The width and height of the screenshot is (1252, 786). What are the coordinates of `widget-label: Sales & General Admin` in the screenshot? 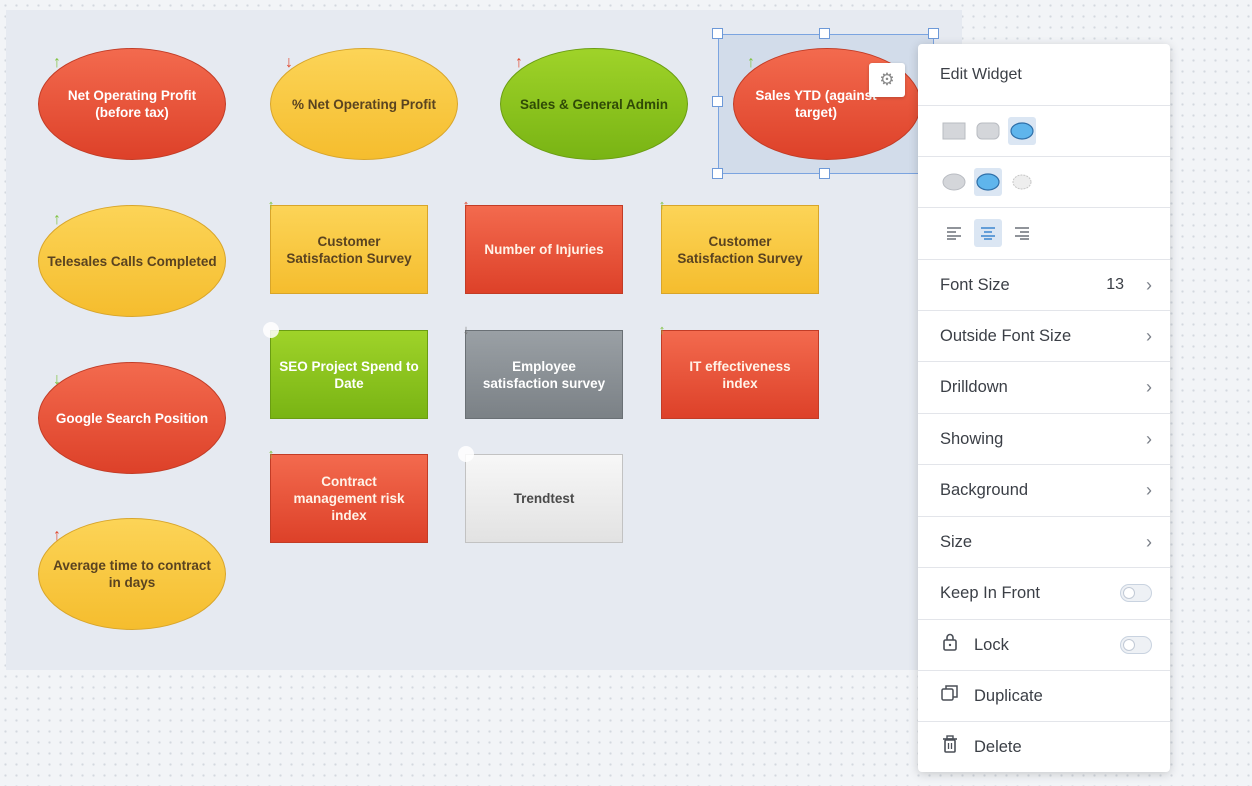 It's located at (594, 104).